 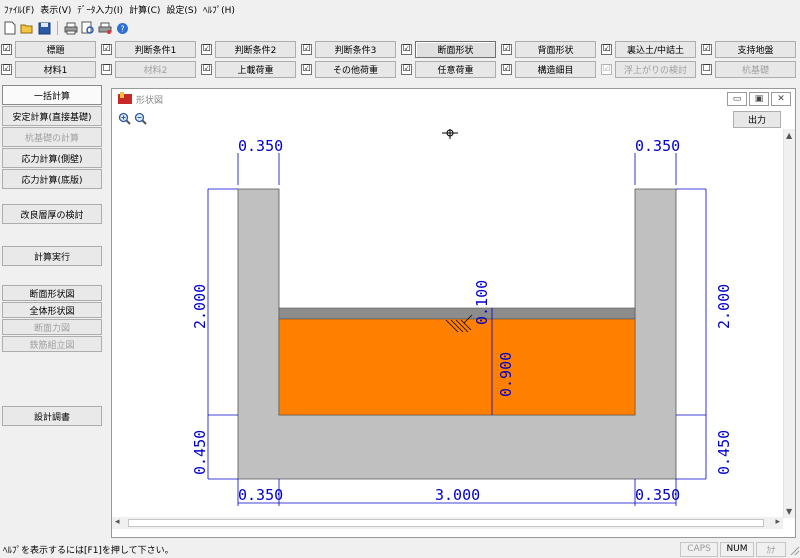 What do you see at coordinates (453, 99) in the screenshot?
I see `window-title-bar: 形状図 ▭ ▣ ✕` at bounding box center [453, 99].